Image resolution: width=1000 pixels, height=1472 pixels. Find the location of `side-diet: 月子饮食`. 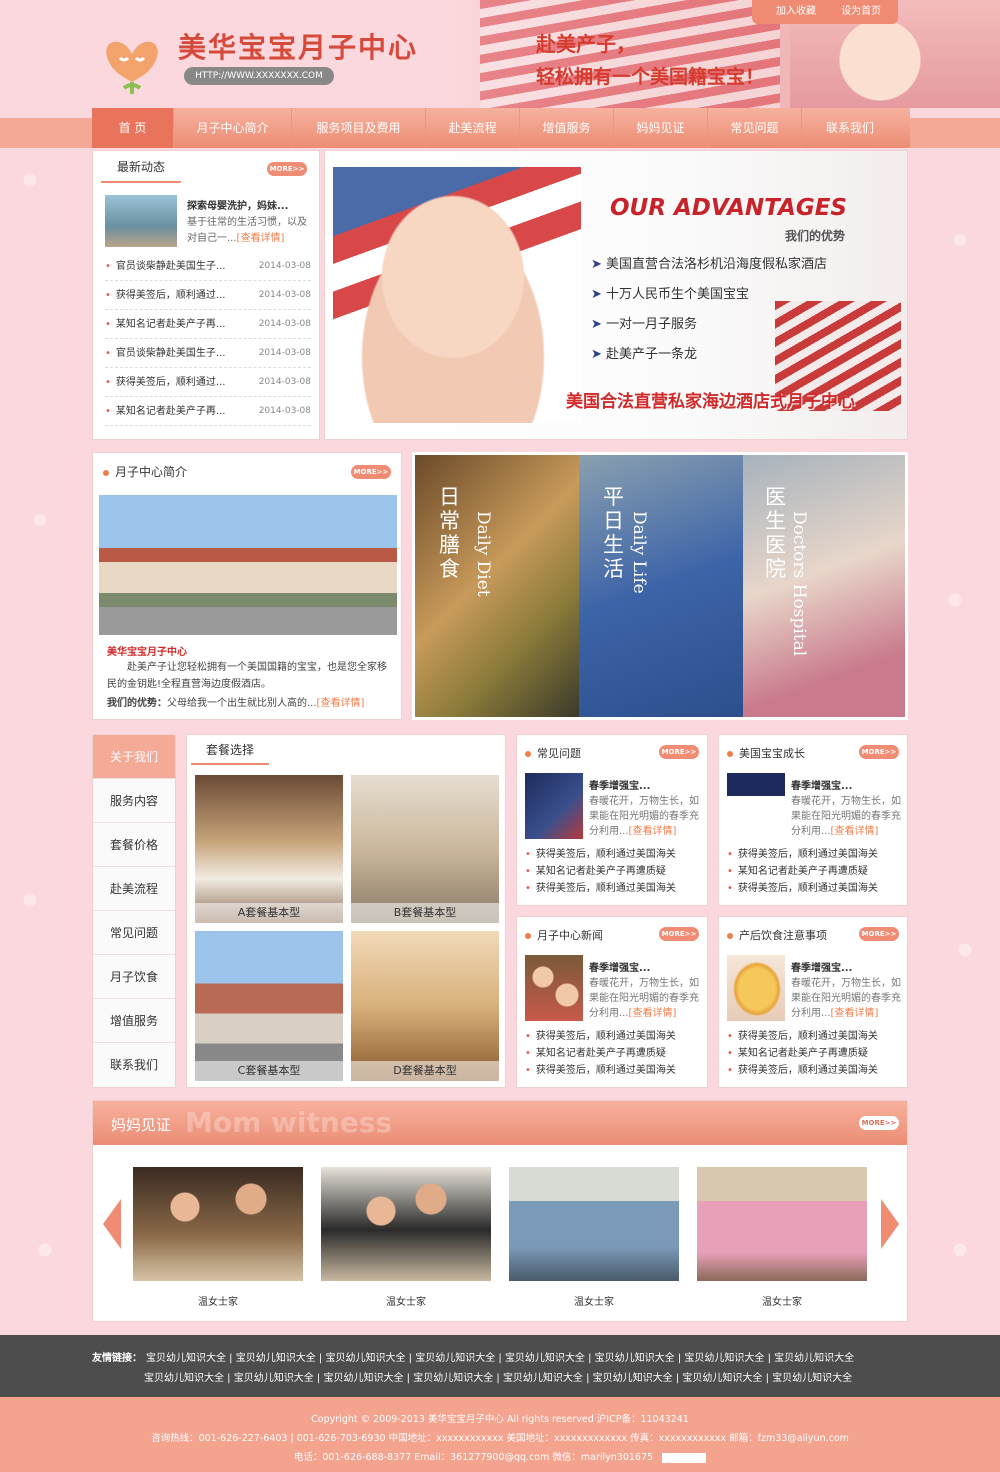

side-diet: 月子饮食 is located at coordinates (134, 977).